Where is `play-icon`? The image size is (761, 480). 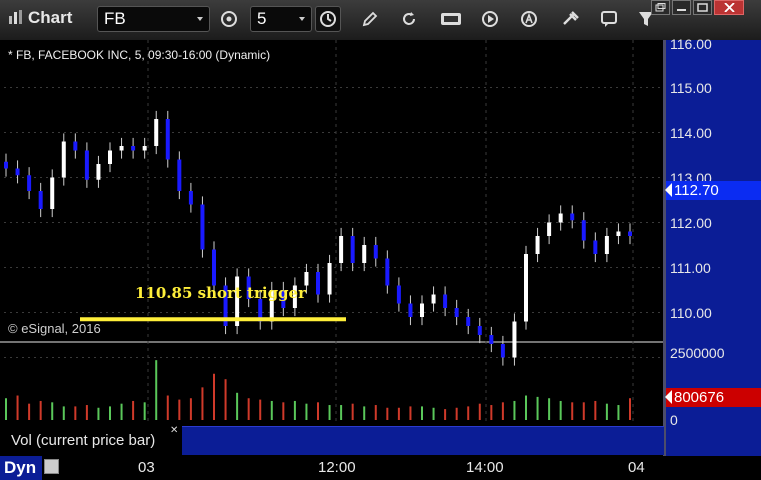 play-icon is located at coordinates (490, 19).